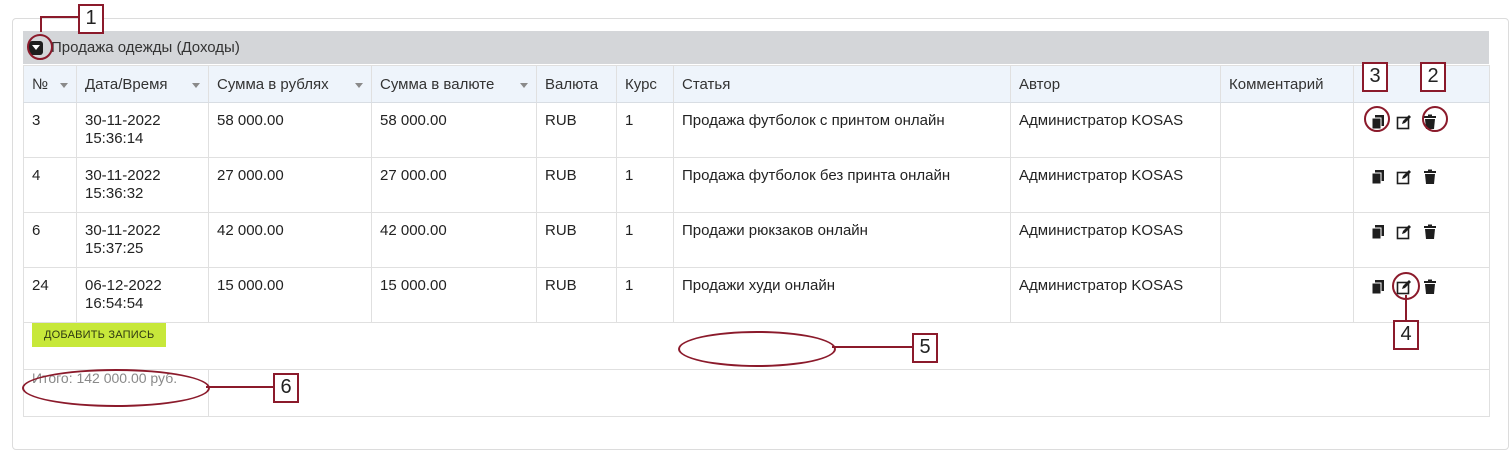 This screenshot has width=1510, height=450. What do you see at coordinates (50, 185) in the screenshot?
I see `cell-num: 4` at bounding box center [50, 185].